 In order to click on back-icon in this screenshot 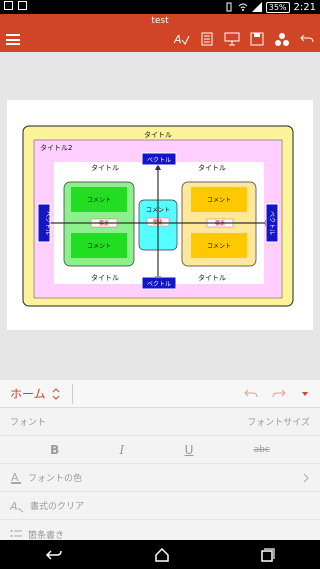, I will do `click(54, 555)`.